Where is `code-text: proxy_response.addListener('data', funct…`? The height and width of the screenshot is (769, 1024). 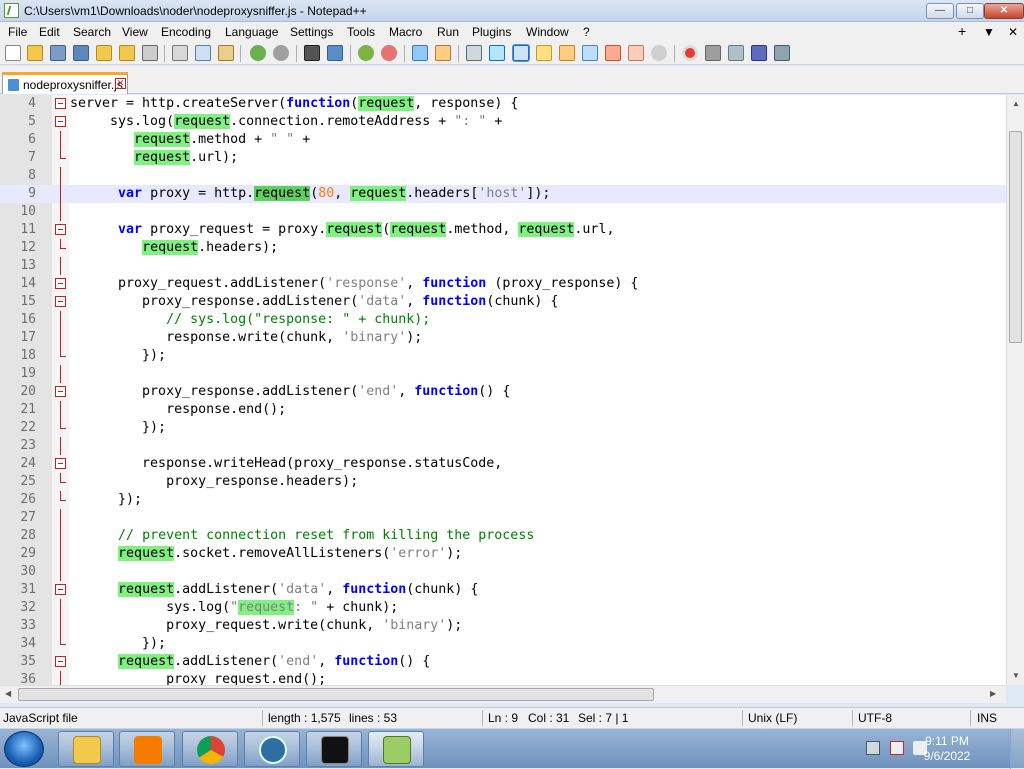 code-text: proxy_response.addListener('data', funct… is located at coordinates (314, 302).